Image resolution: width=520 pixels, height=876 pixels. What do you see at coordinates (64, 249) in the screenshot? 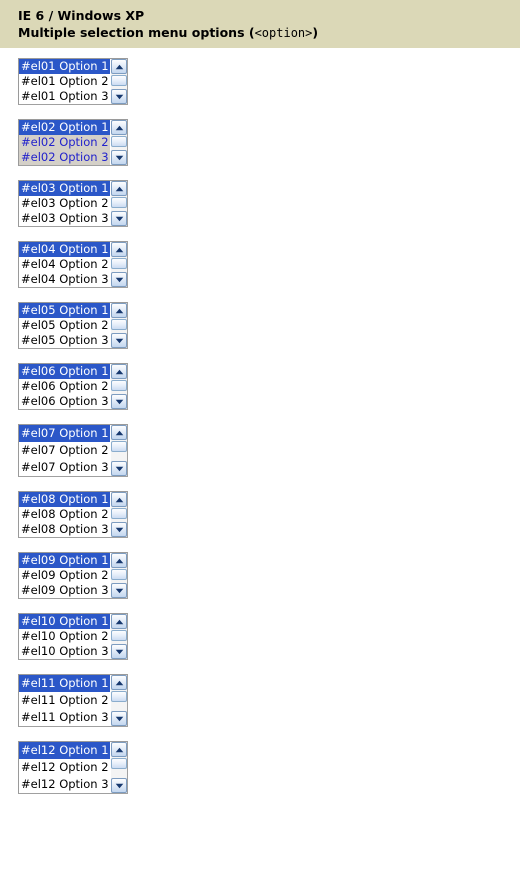
I see `option-item: #el04 Option 1` at bounding box center [64, 249].